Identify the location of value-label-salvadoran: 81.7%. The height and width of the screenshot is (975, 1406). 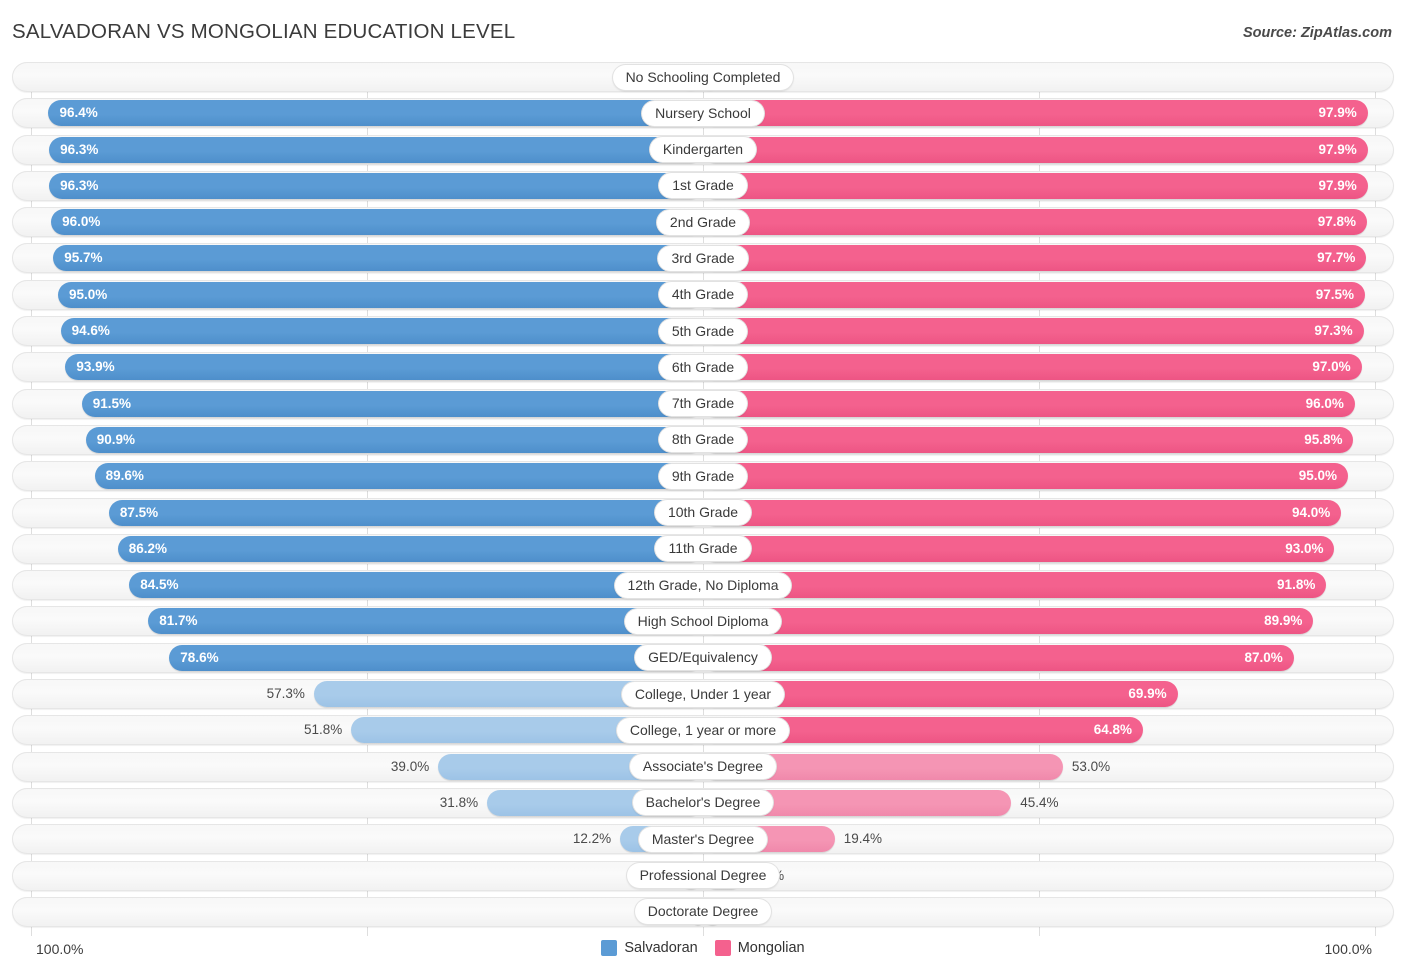
(178, 621).